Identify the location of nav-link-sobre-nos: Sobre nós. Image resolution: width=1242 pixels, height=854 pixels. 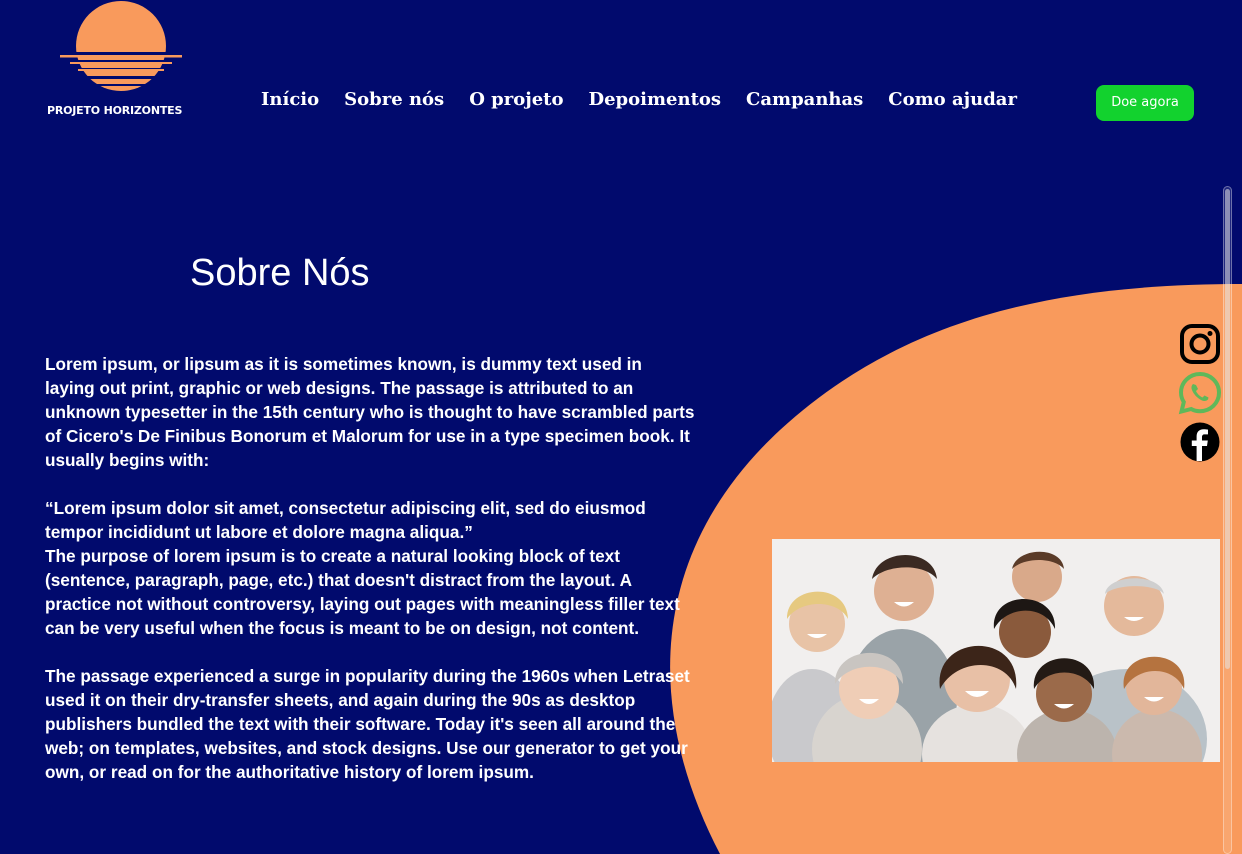
(394, 99).